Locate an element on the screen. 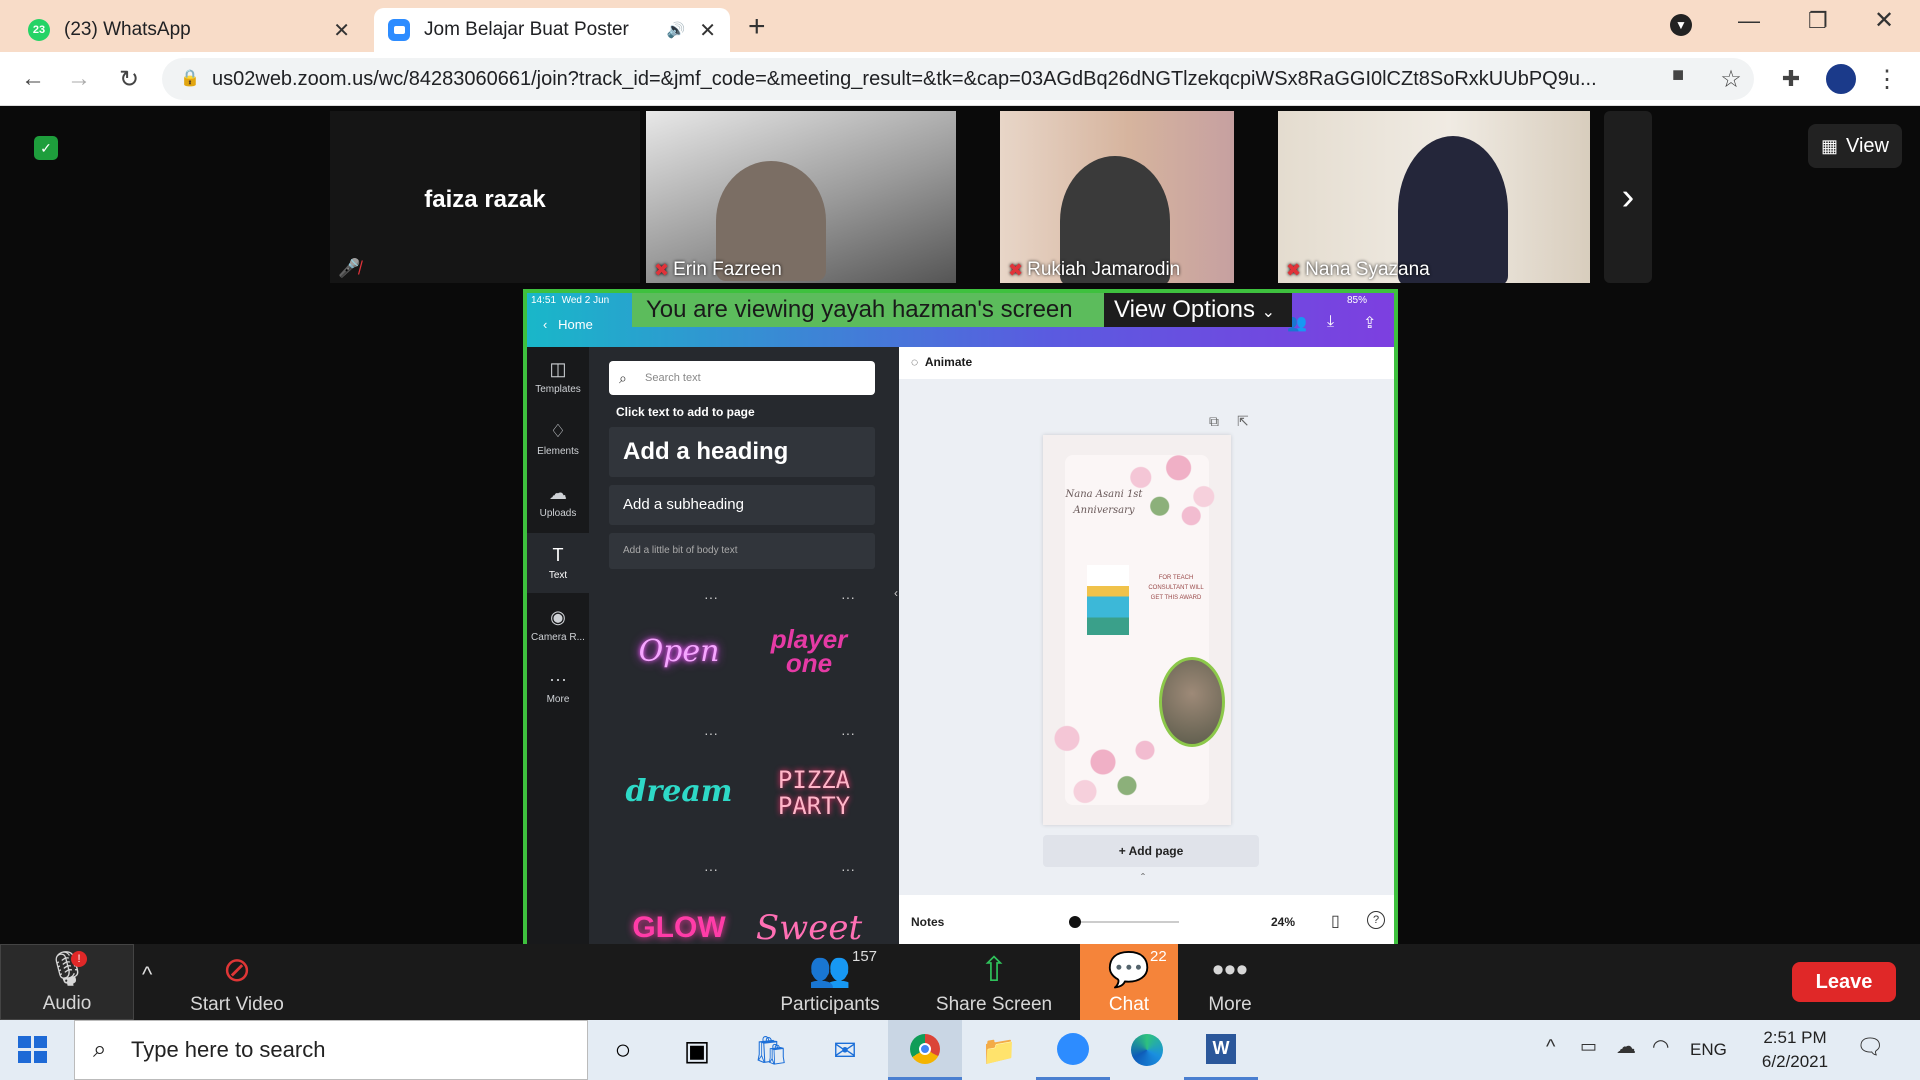 The height and width of the screenshot is (1080, 1920). add-heading-button: Add a heading is located at coordinates (742, 452).